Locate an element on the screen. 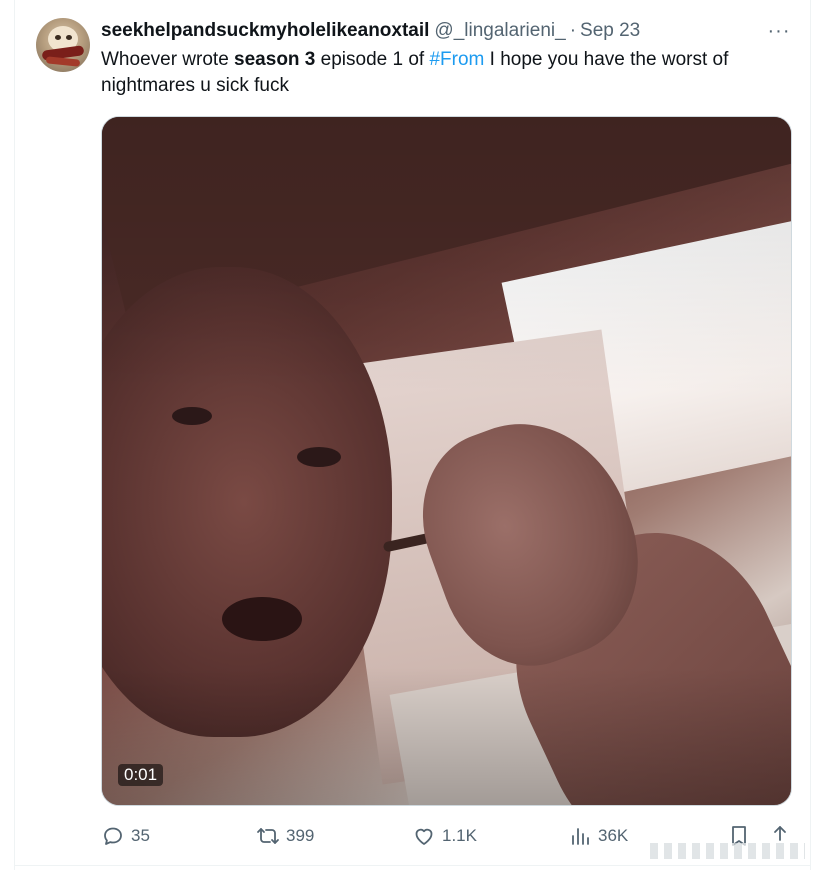 This screenshot has height=870, width=814. avatar is located at coordinates (63, 45).